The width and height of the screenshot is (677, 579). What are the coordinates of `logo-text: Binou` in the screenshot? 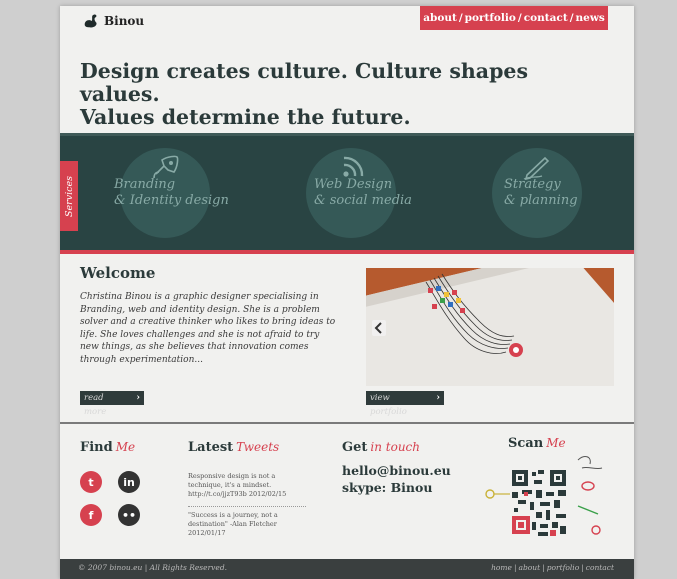 It's located at (124, 21).